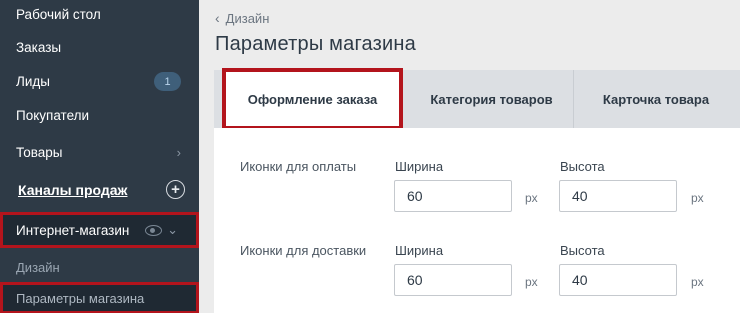  I want to click on tab-label: Оформление заказа, so click(312, 99).